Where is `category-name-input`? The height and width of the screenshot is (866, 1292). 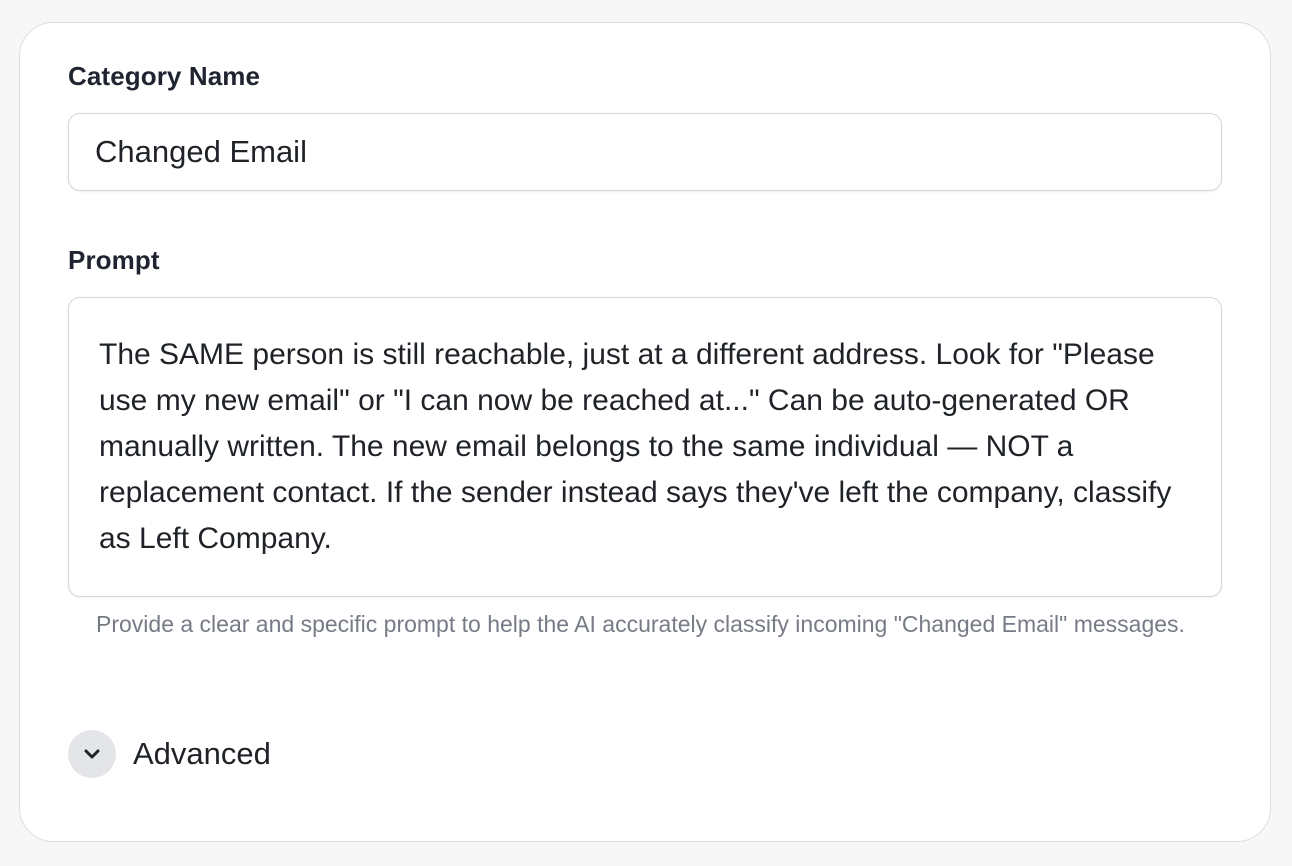
category-name-input is located at coordinates (645, 152).